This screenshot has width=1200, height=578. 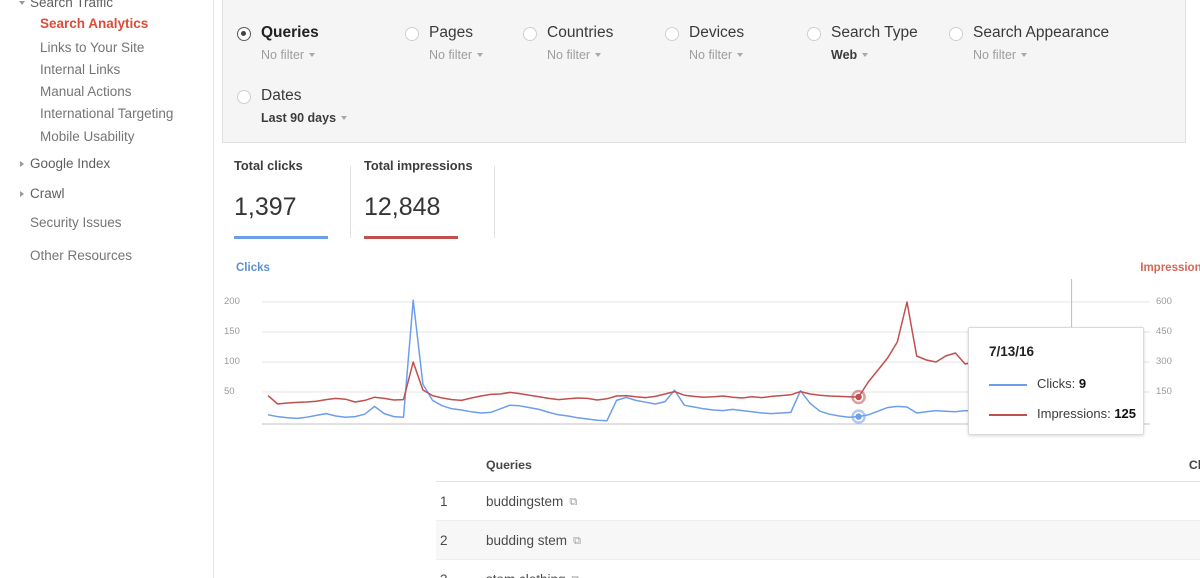 I want to click on total-impressions-value: 12,848, so click(x=402, y=207).